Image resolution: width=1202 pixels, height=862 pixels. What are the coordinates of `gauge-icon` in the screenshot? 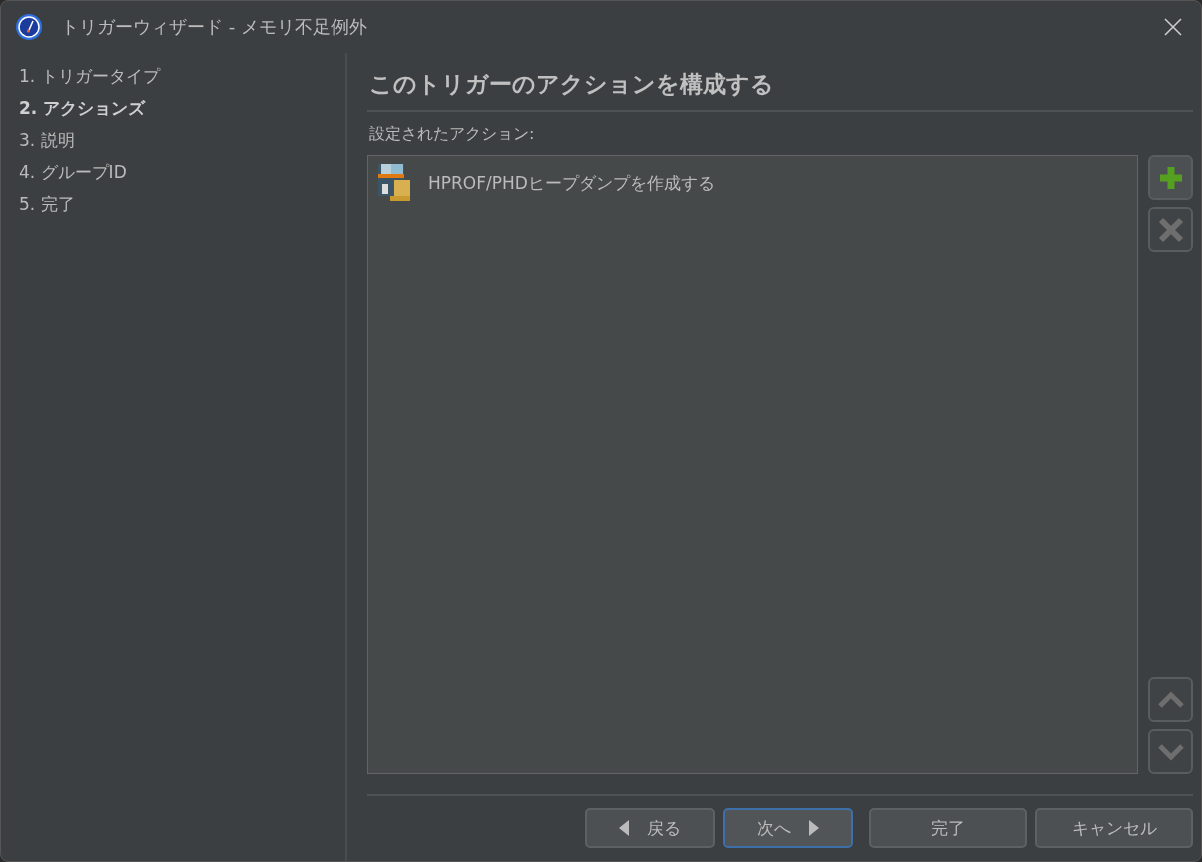 It's located at (29, 27).